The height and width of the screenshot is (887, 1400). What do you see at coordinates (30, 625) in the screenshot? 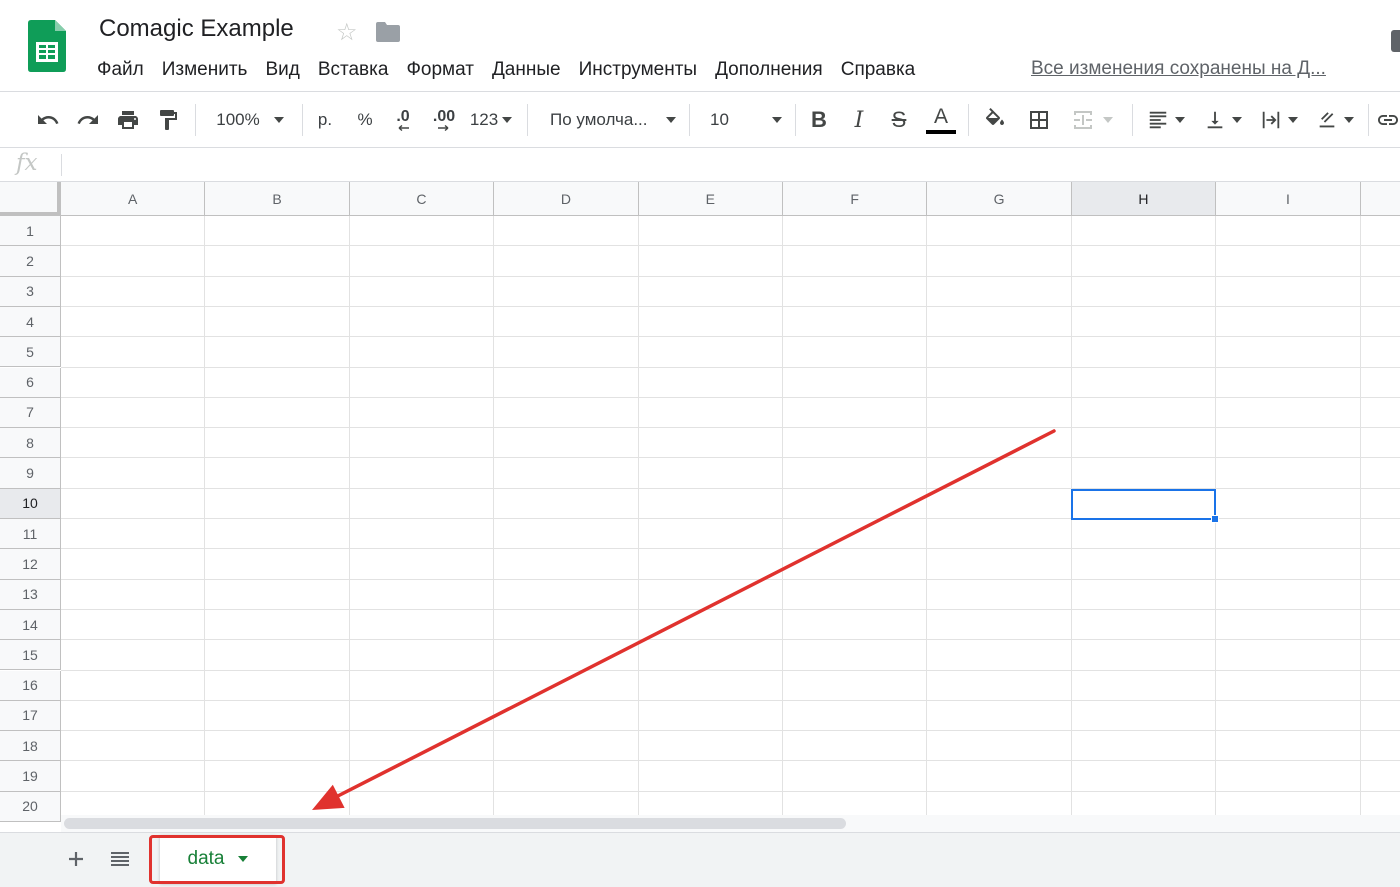
I see `row-header-14: 14` at bounding box center [30, 625].